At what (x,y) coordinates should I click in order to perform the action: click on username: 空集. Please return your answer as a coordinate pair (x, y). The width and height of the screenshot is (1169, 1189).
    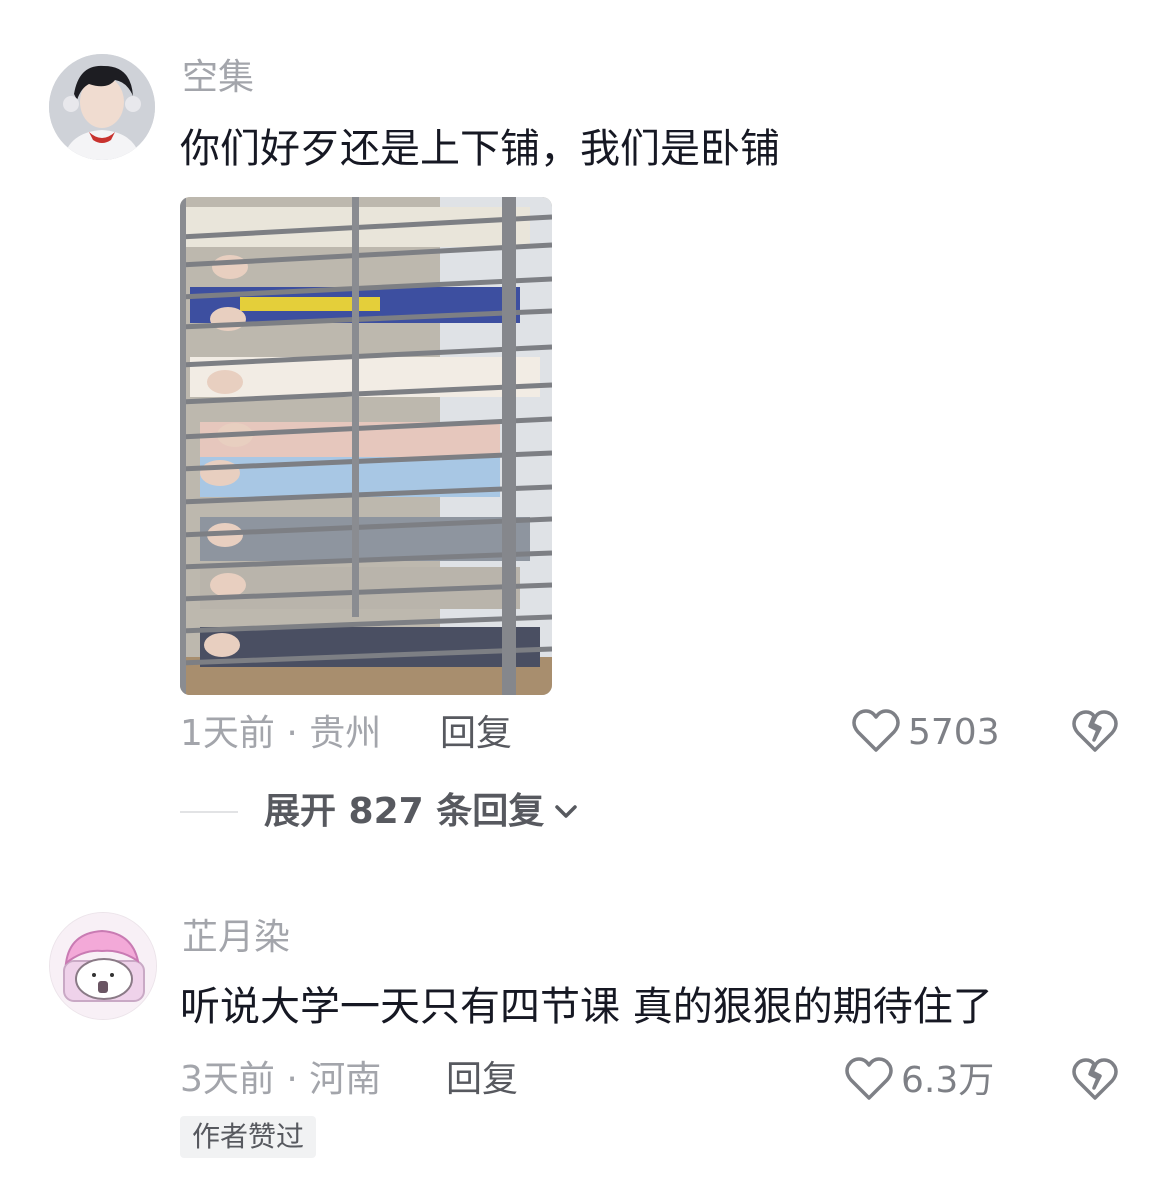
    Looking at the image, I should click on (218, 78).